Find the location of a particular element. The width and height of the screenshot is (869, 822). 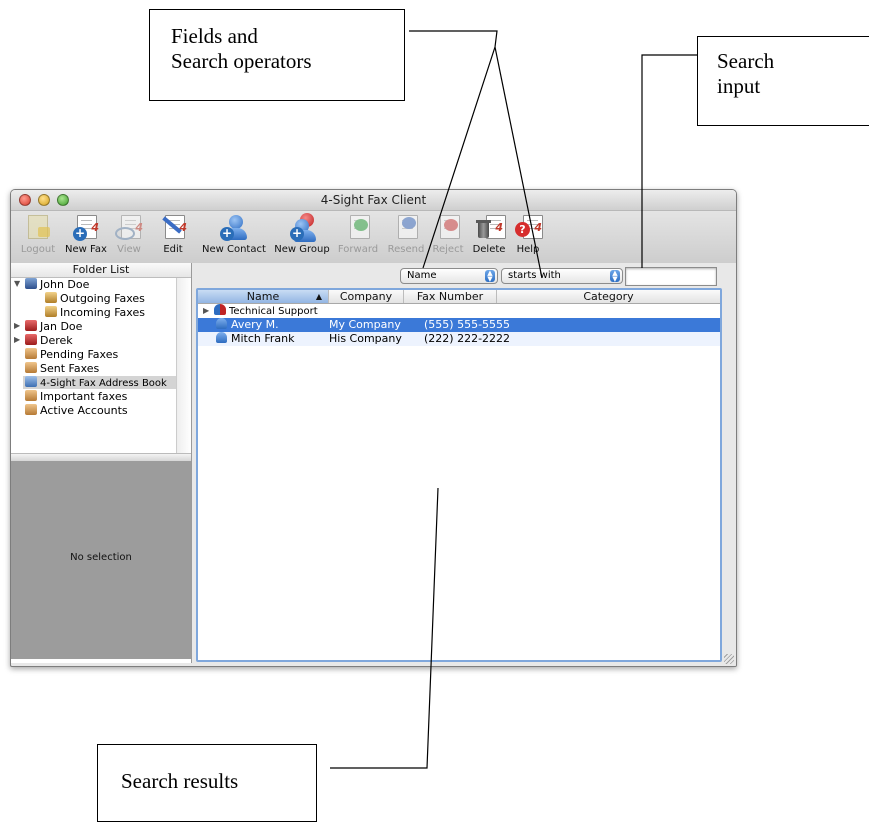

folder-item-derek: Derek is located at coordinates (49, 340).